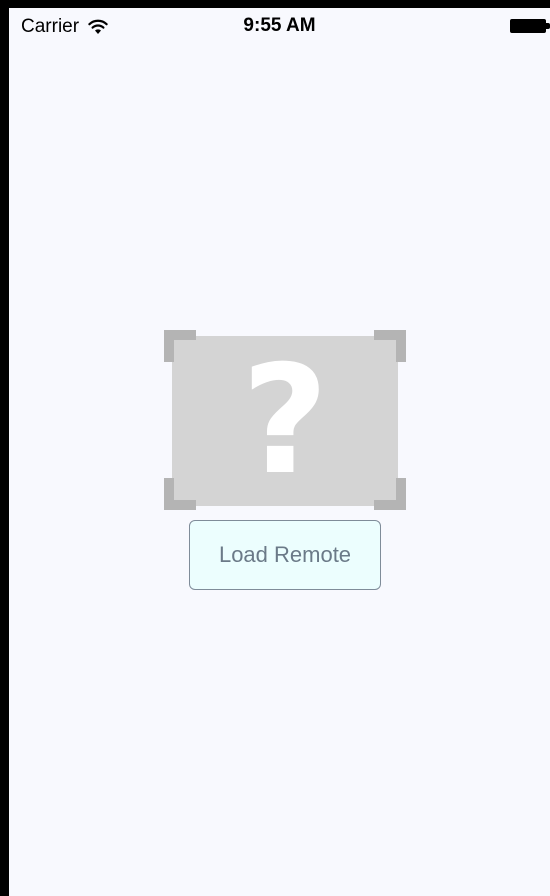  I want to click on question-mark-icon: ?, so click(285, 421).